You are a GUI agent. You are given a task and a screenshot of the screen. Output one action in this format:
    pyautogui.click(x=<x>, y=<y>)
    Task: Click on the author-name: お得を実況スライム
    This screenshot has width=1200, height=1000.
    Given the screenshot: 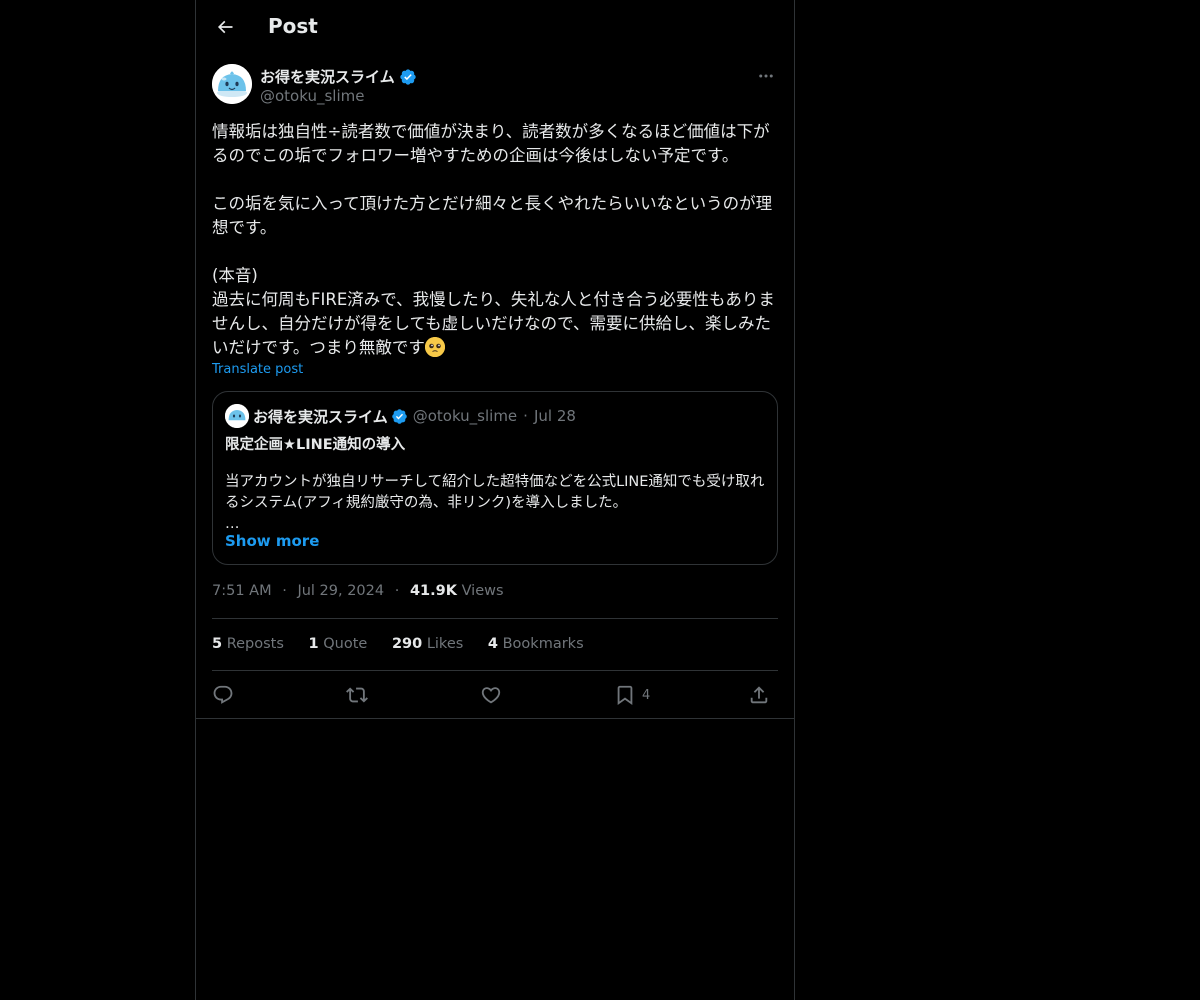 What is the action you would take?
    pyautogui.click(x=338, y=76)
    